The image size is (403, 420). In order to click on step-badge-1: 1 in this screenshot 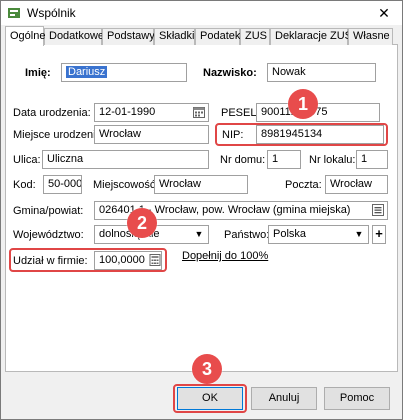, I will do `click(303, 104)`.